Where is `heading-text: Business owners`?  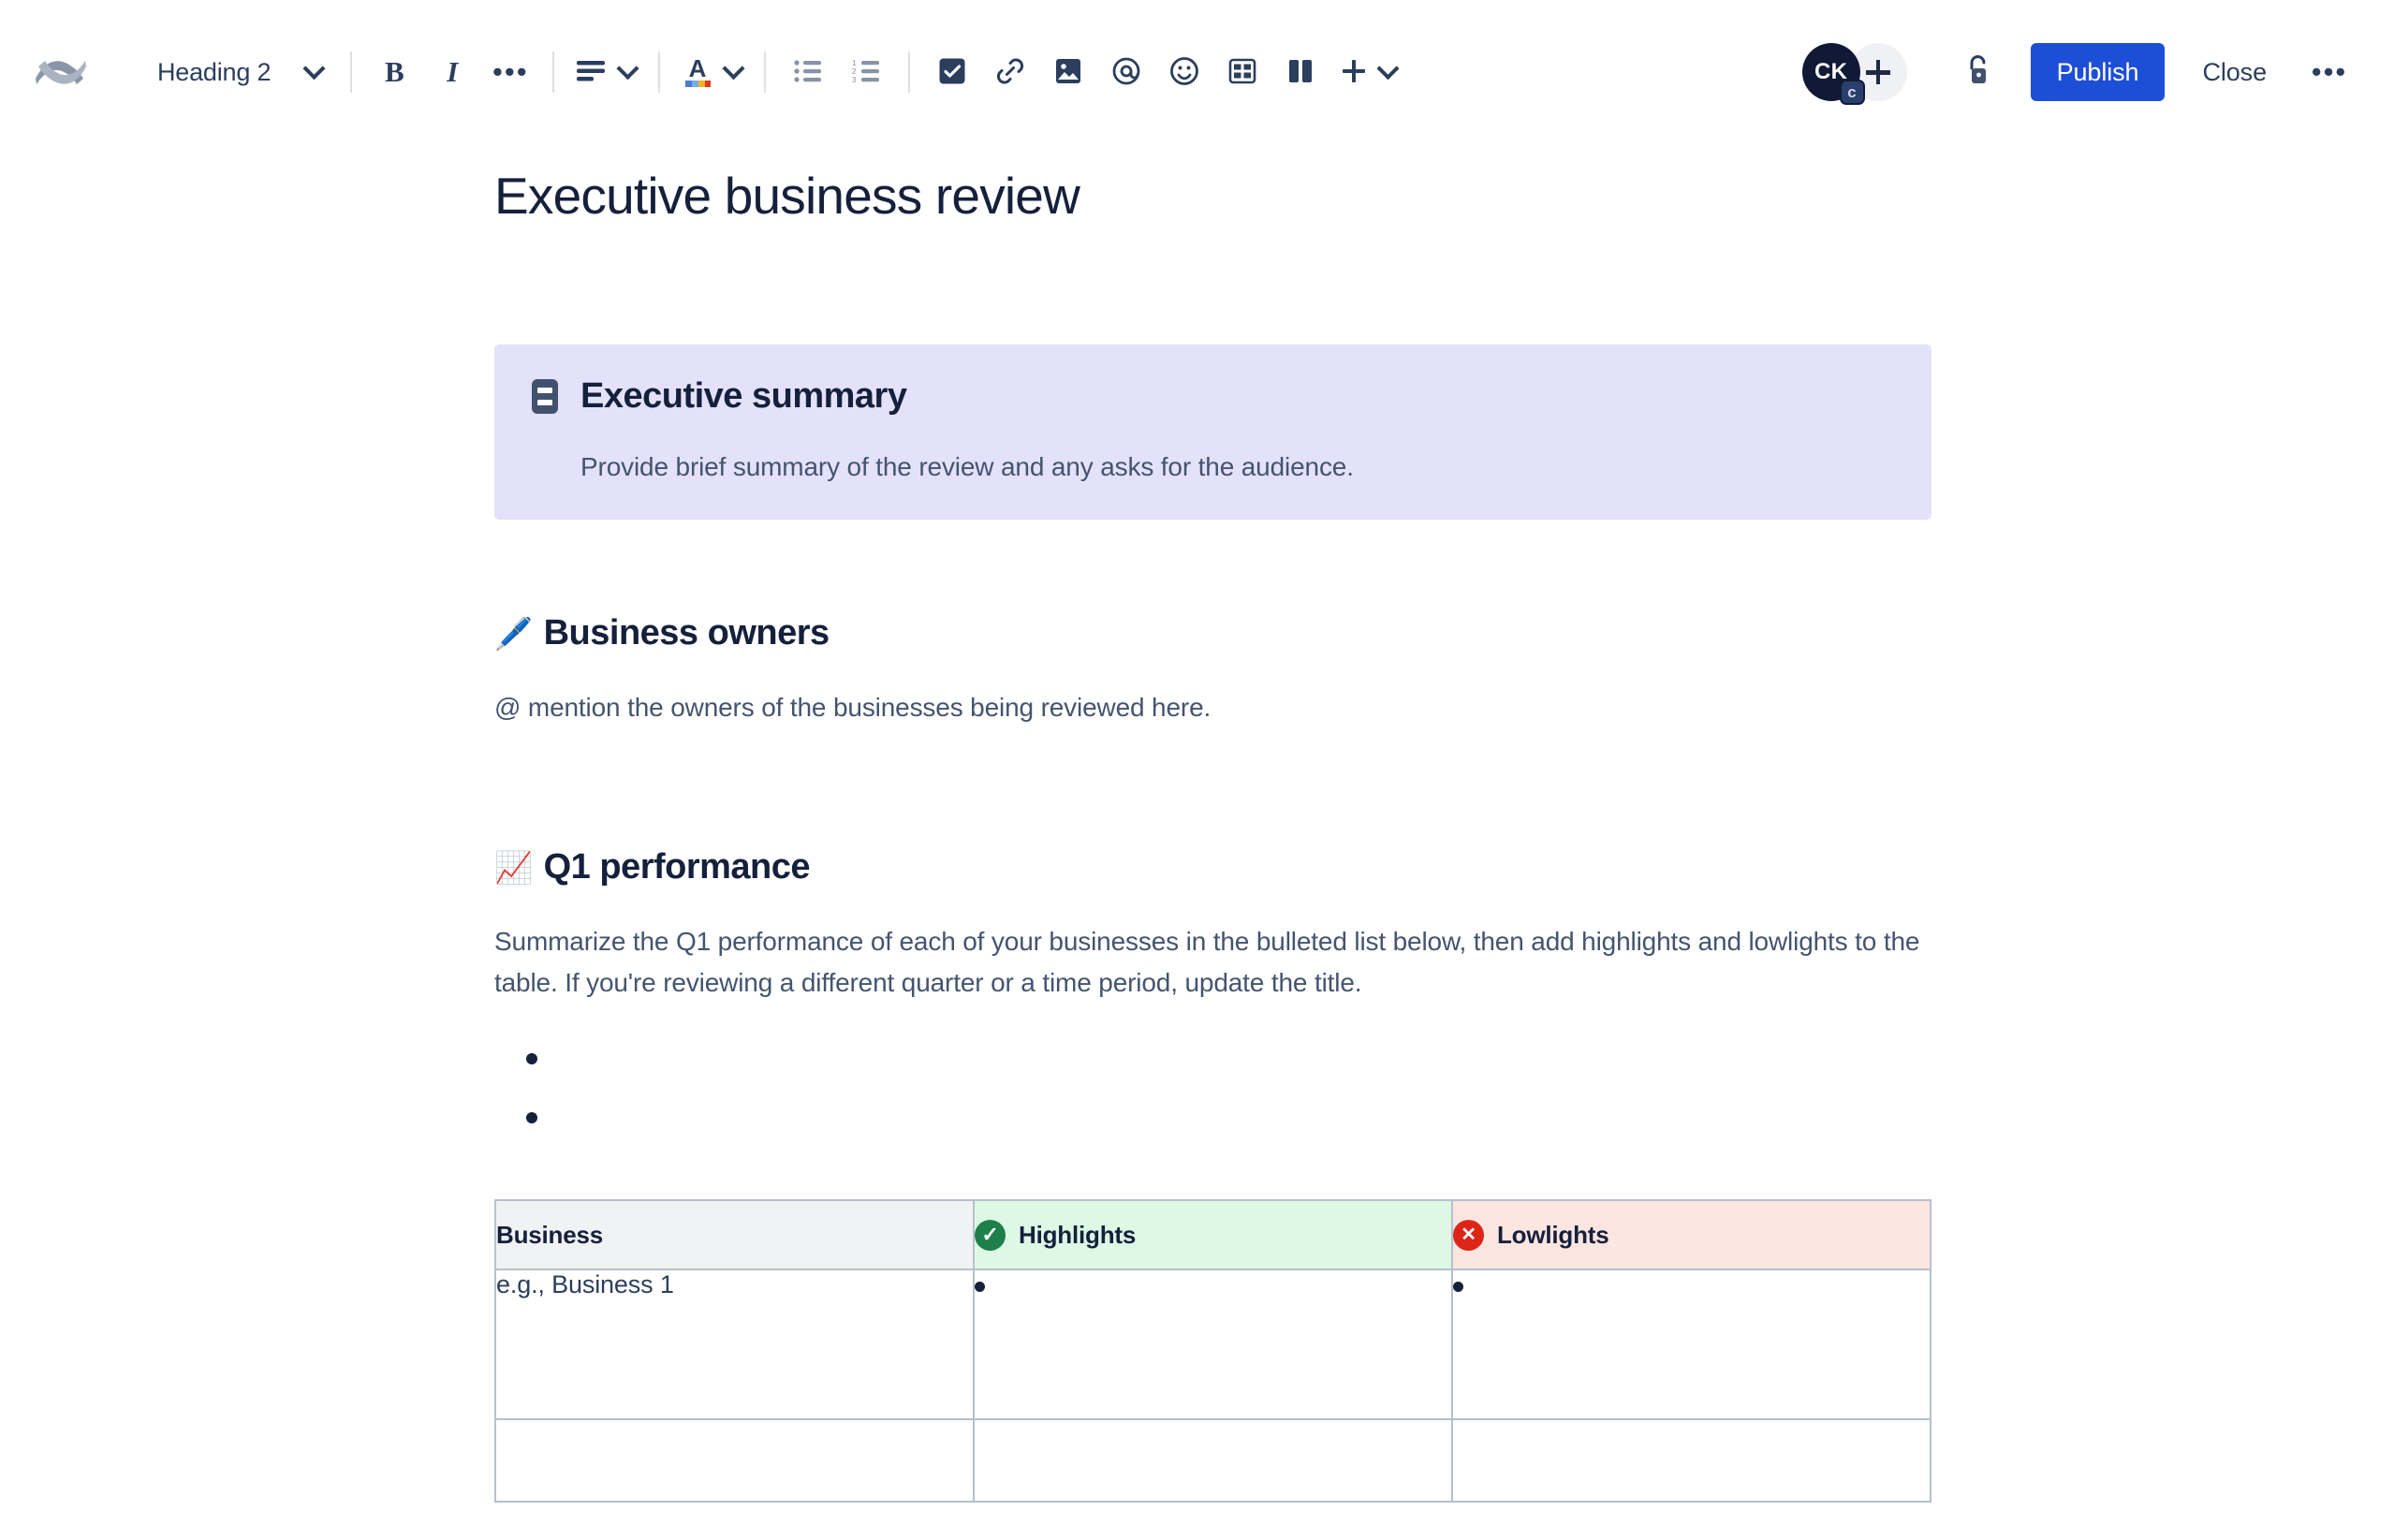
heading-text: Business owners is located at coordinates (686, 633).